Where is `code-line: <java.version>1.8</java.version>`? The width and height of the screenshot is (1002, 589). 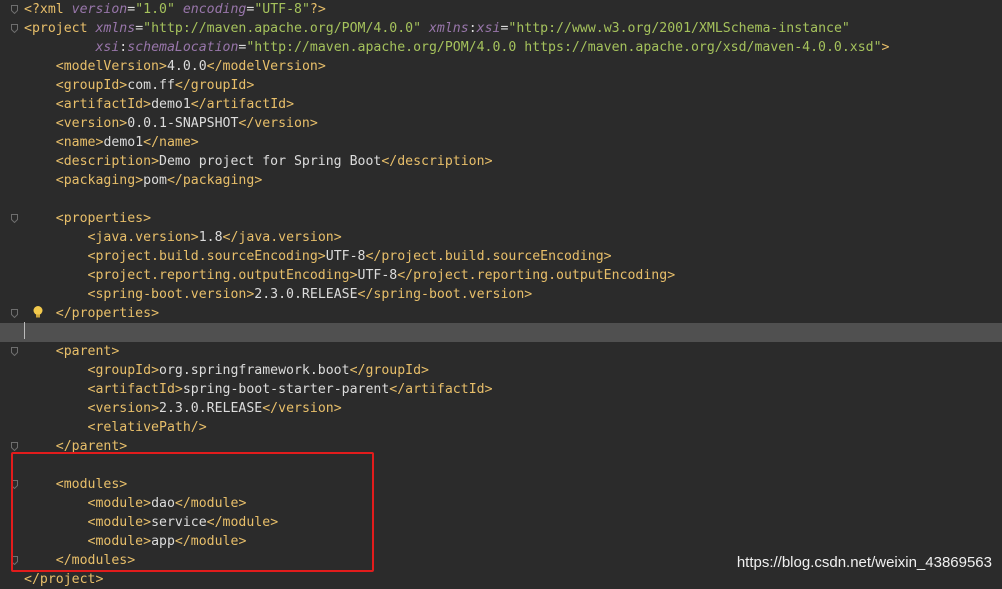 code-line: <java.version>1.8</java.version> is located at coordinates (513, 237).